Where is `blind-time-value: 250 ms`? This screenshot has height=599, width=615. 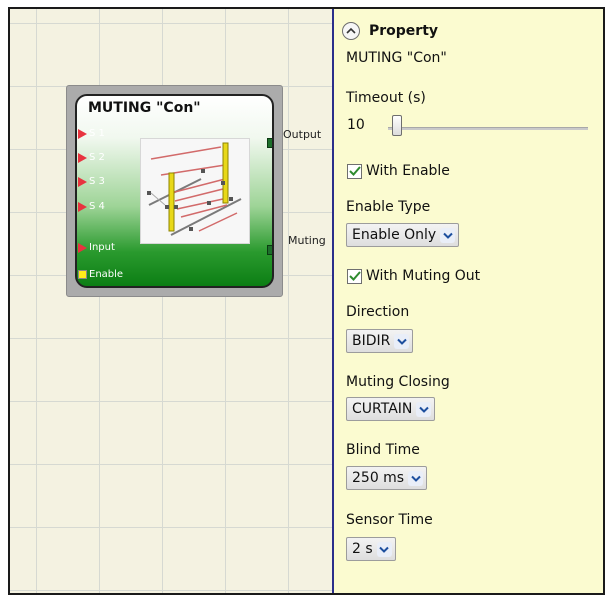 blind-time-value: 250 ms is located at coordinates (378, 478).